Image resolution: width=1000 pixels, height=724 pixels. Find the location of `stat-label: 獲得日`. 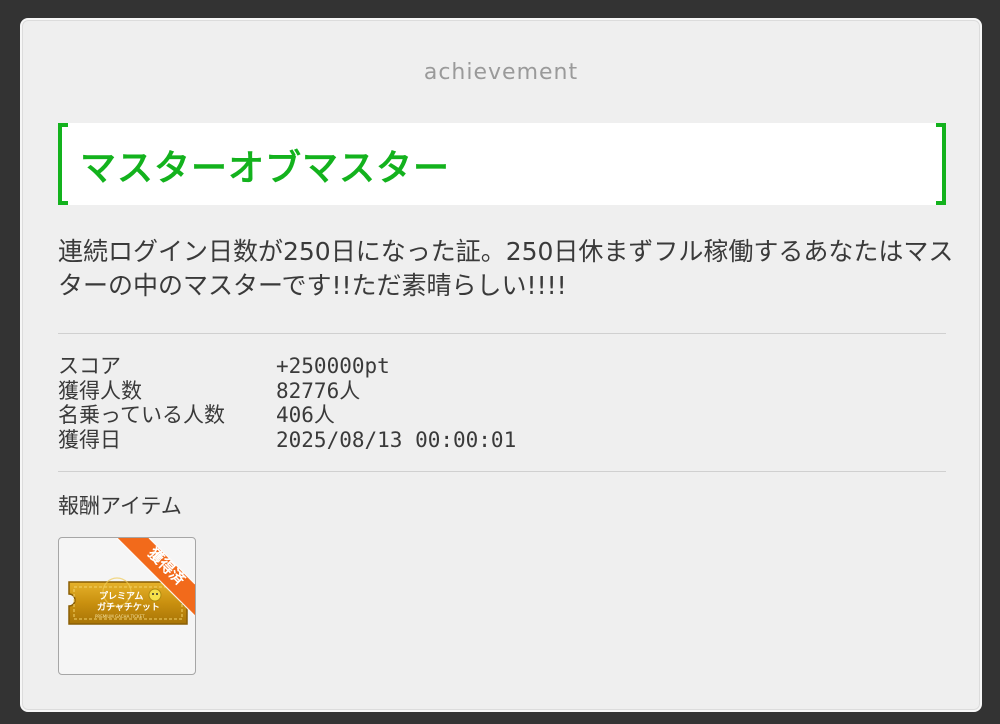

stat-label: 獲得日 is located at coordinates (89, 439).